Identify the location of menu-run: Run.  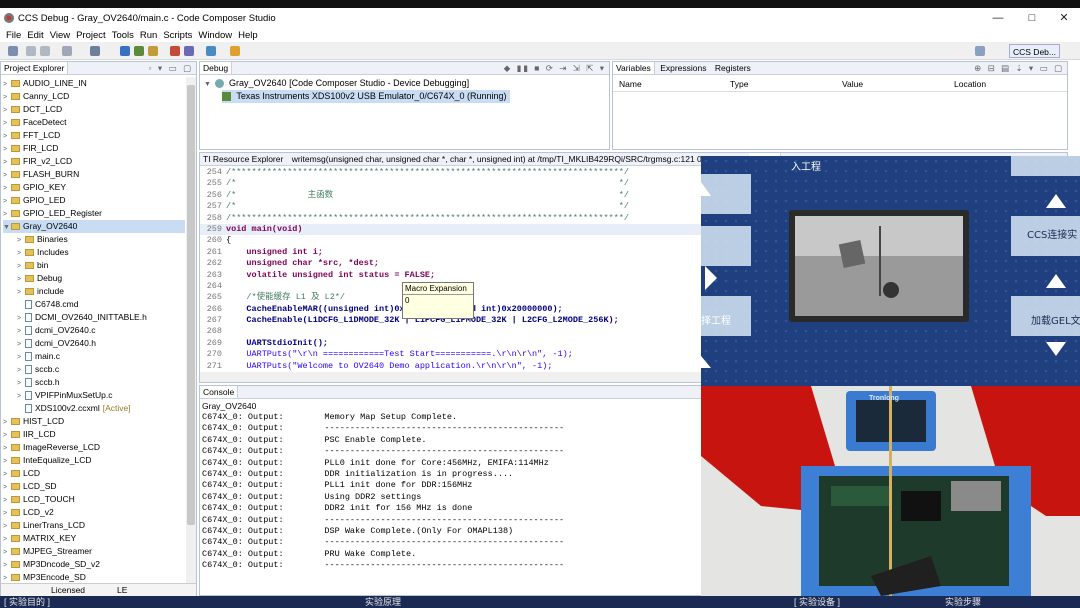
(148, 35).